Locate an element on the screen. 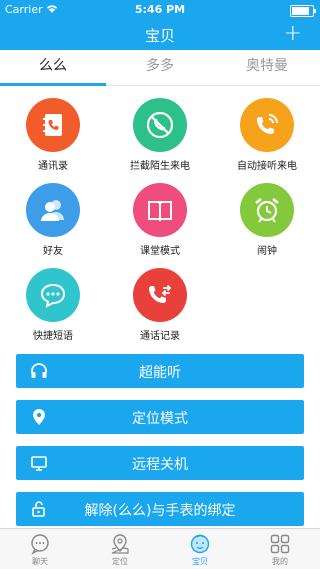  grid-item-label: 自动接听来电 is located at coordinates (267, 166).